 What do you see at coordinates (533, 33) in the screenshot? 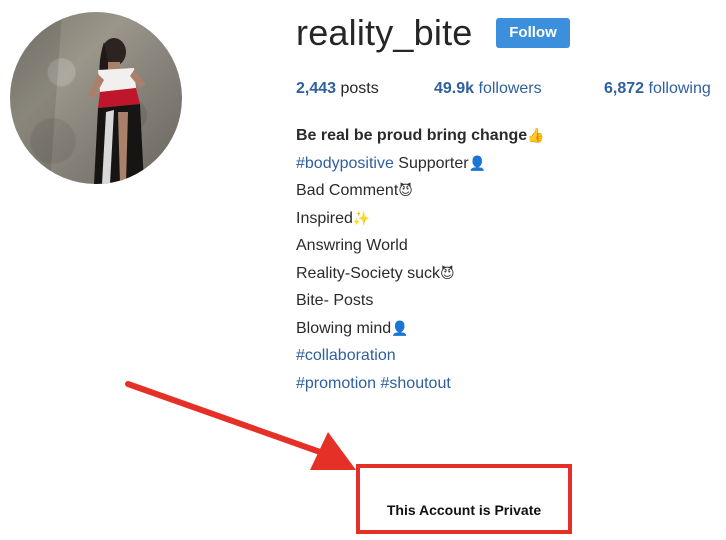
I see `follow-button: Follow` at bounding box center [533, 33].